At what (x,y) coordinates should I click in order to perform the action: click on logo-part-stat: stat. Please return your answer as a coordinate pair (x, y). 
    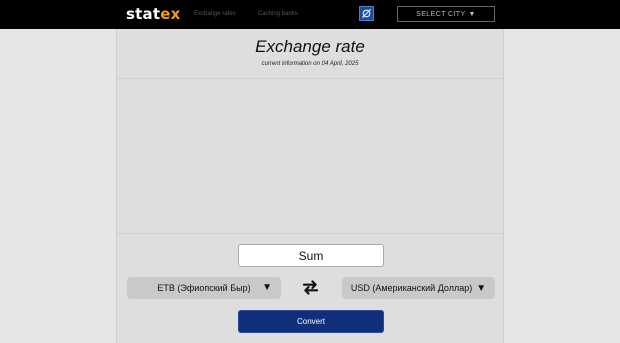
    Looking at the image, I should click on (143, 14).